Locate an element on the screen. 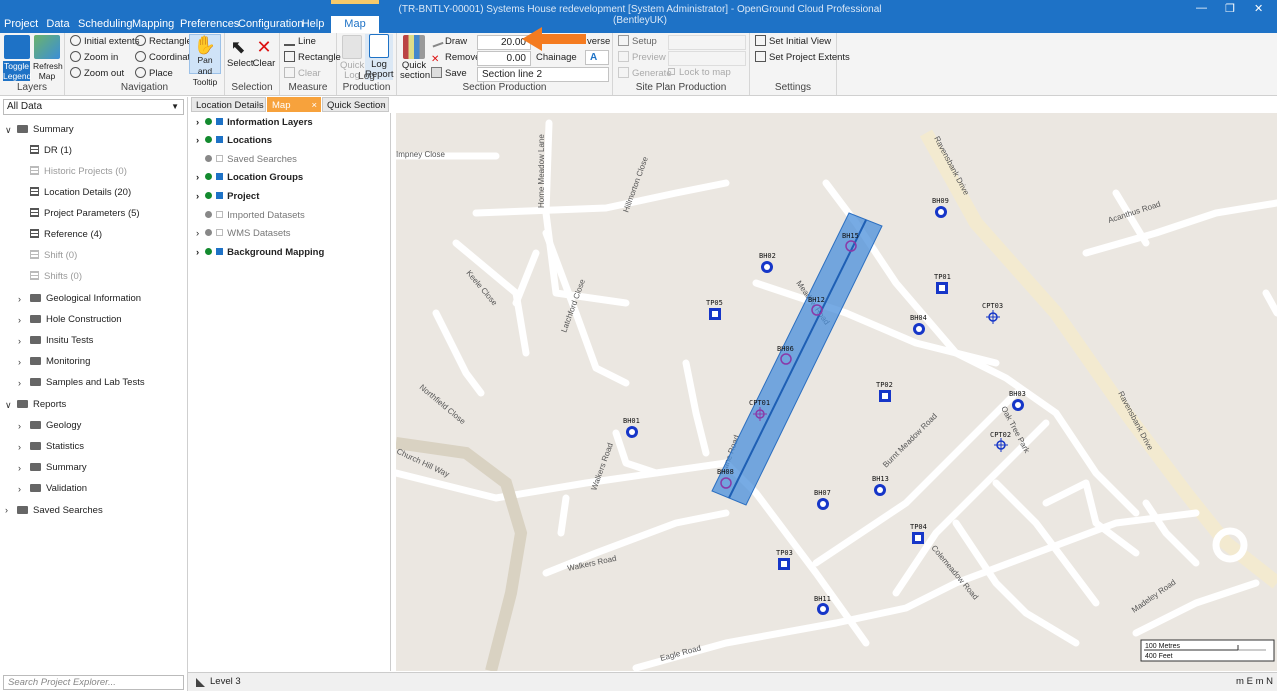  tree-monitoring: Monitoring is located at coordinates (60, 362).